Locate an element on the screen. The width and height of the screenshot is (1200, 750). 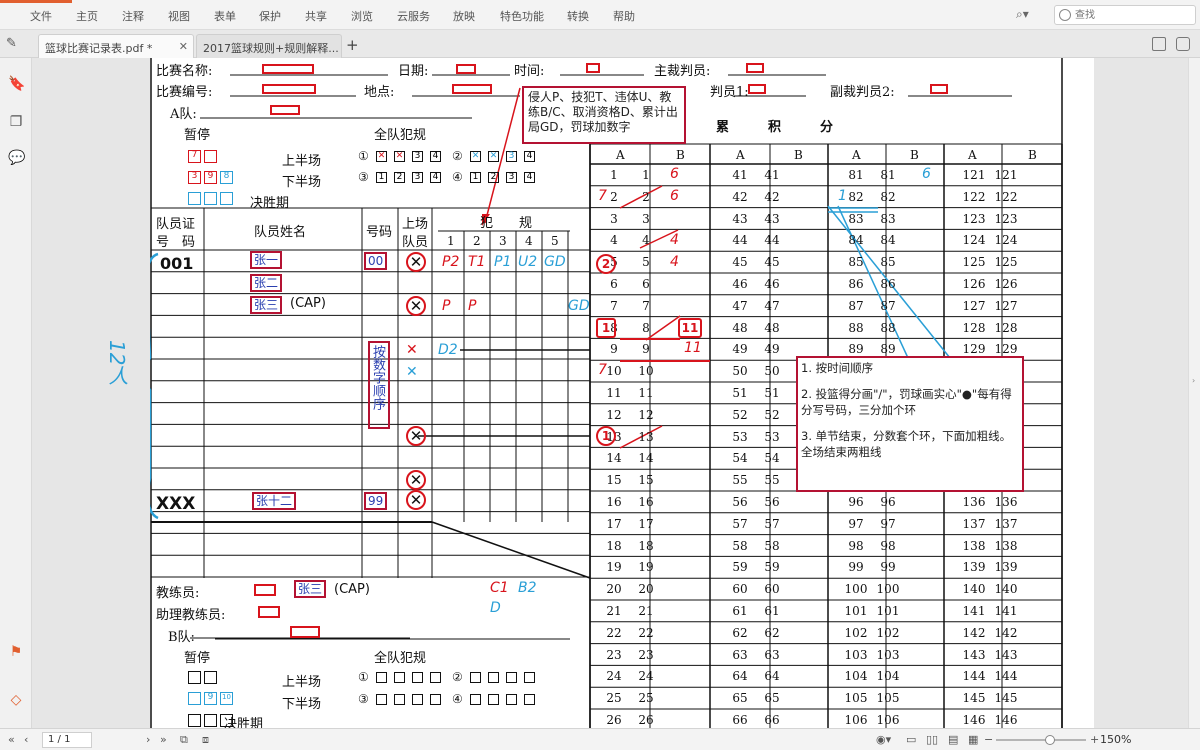
zoom-in-icon: + is located at coordinates (1094, 739).